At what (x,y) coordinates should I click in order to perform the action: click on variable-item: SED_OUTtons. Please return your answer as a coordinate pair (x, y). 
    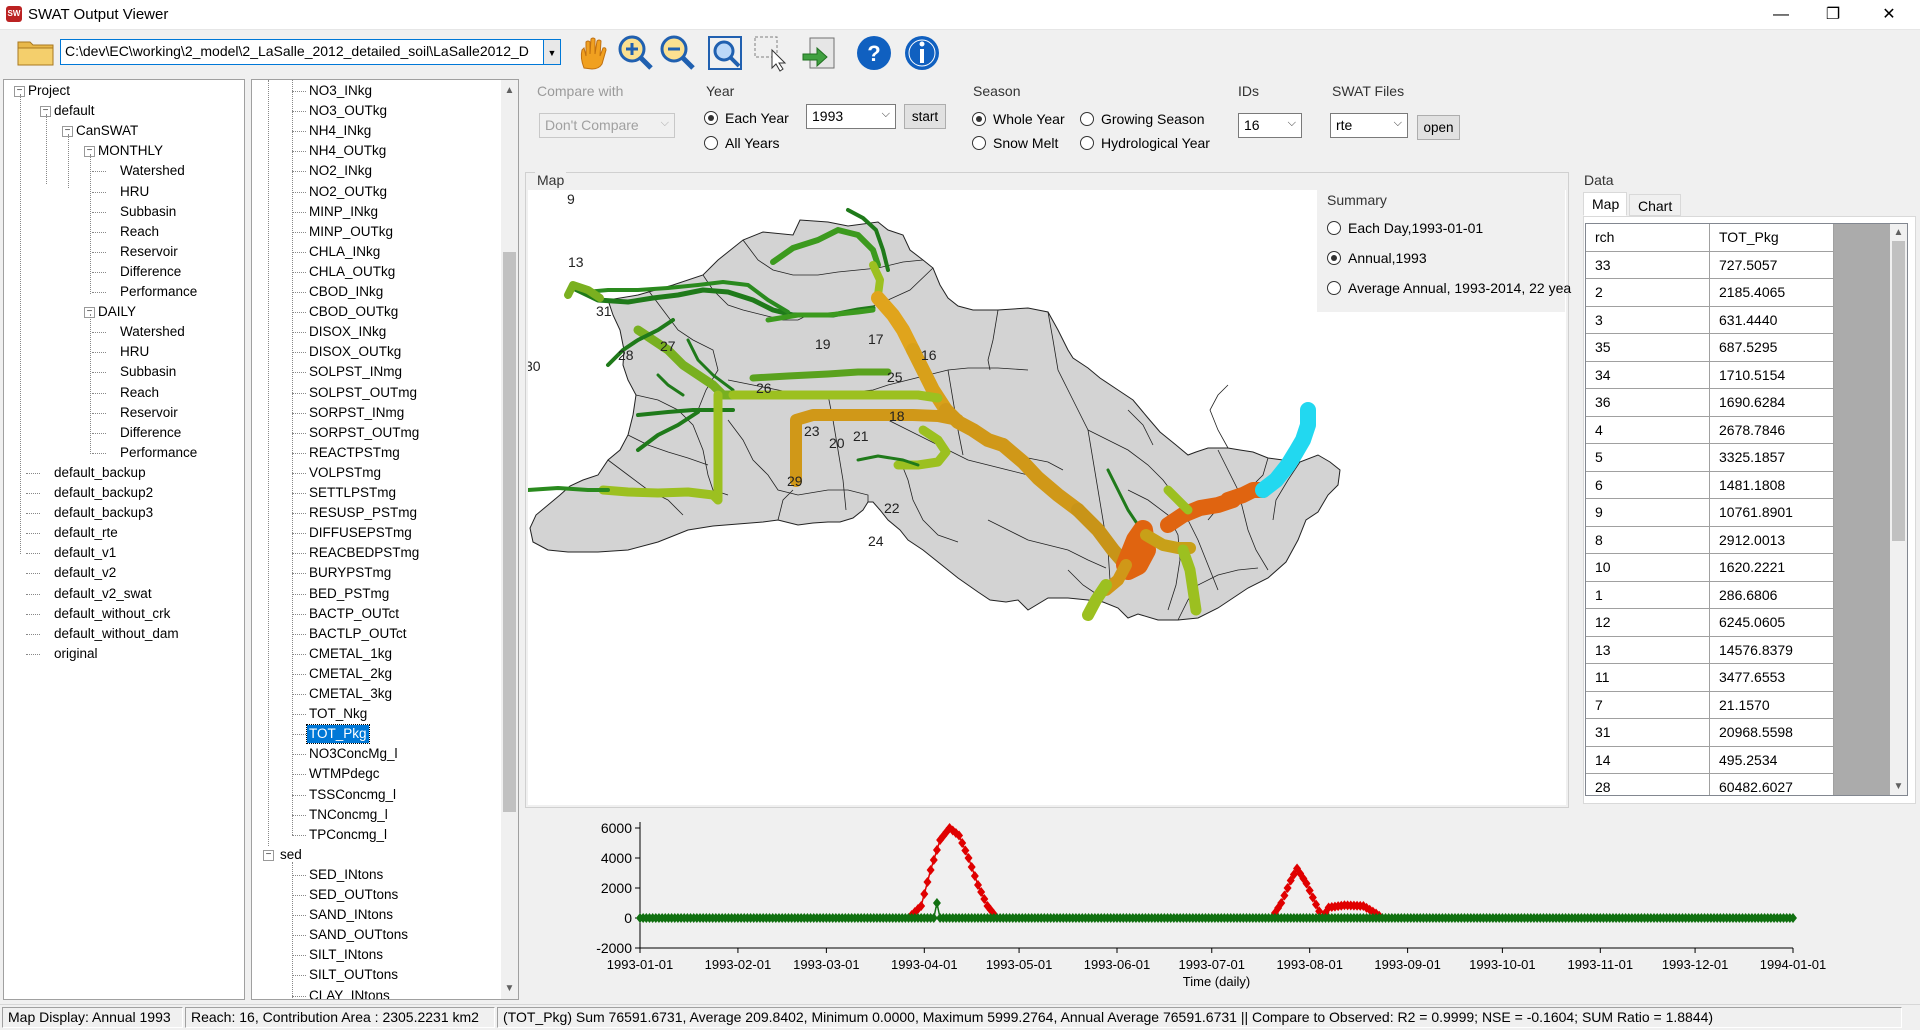
    Looking at the image, I should click on (353, 895).